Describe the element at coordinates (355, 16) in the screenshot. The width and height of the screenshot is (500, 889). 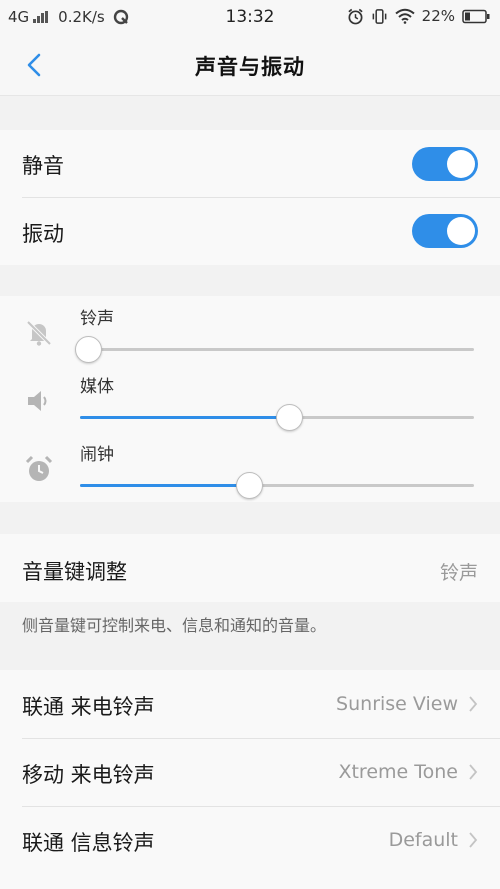
I see `alarm-icon` at that location.